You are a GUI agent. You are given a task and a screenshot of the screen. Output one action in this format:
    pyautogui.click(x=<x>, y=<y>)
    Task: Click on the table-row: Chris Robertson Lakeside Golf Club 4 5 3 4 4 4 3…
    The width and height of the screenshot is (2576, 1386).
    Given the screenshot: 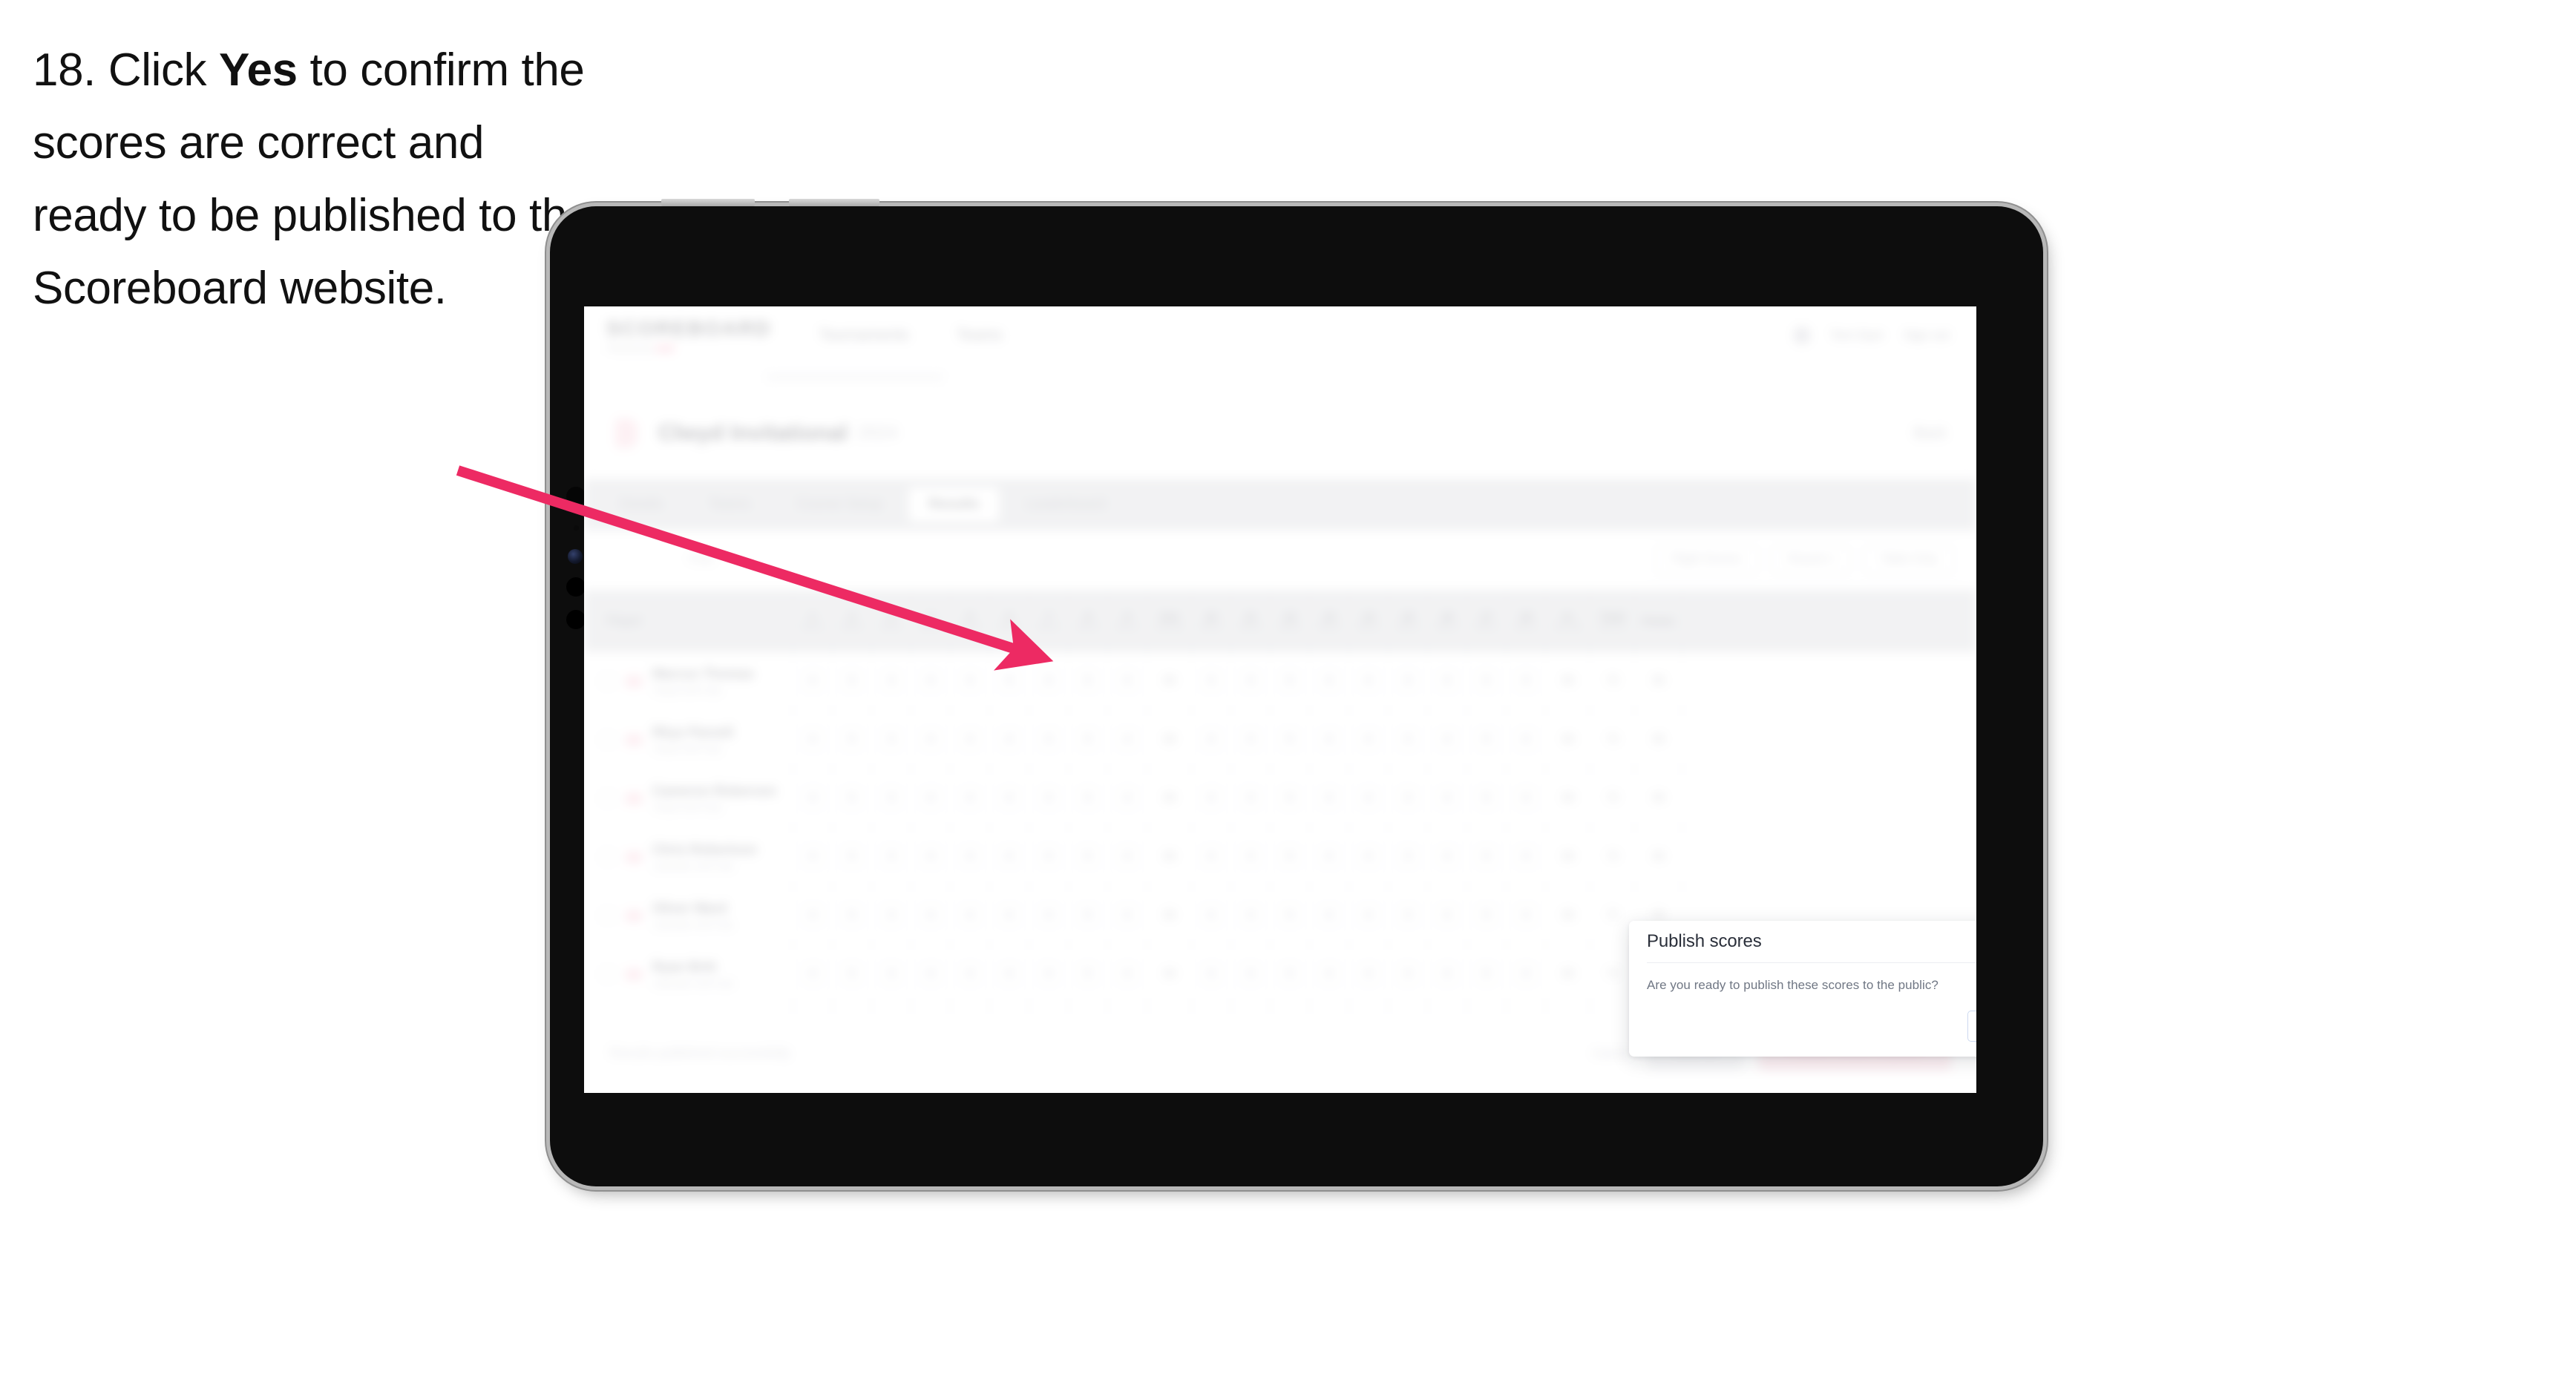 What is the action you would take?
    pyautogui.click(x=1280, y=857)
    